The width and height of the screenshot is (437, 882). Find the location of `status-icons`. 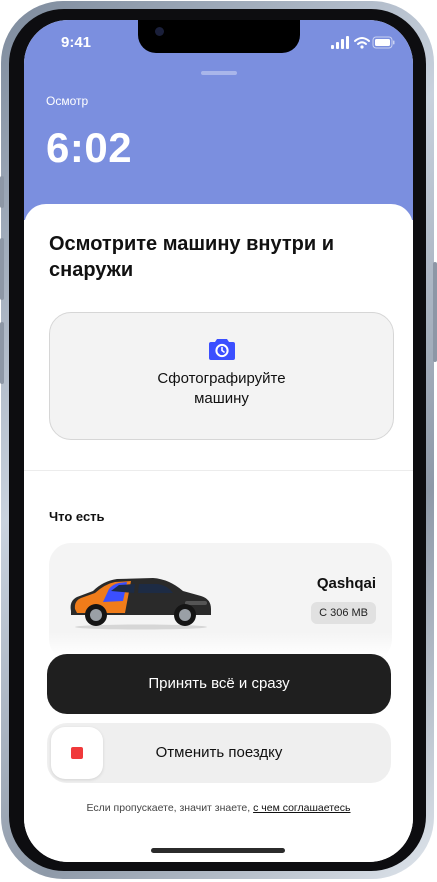

status-icons is located at coordinates (363, 42).